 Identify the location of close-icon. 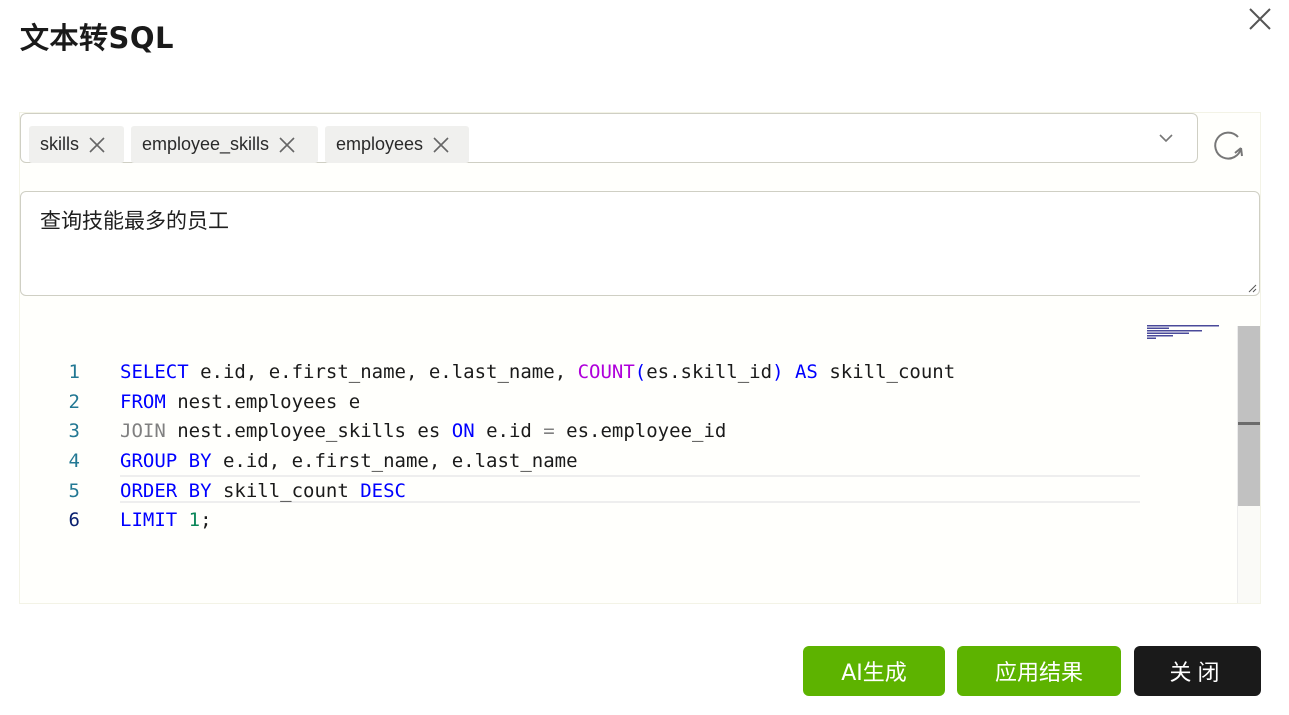
(1260, 19).